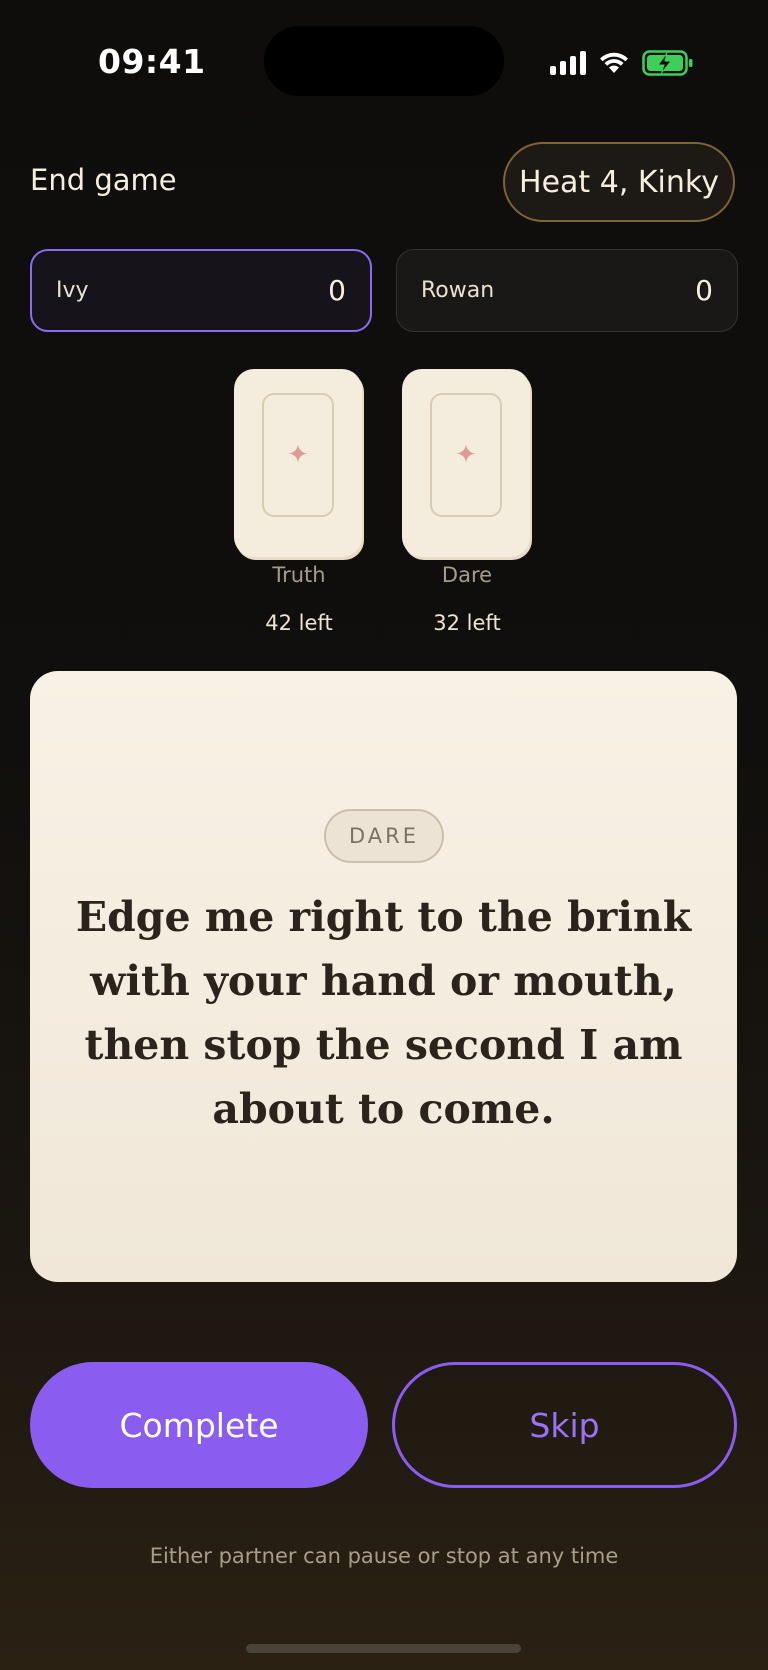  I want to click on heat-level-label: Heat 4, Kinky, so click(619, 182).